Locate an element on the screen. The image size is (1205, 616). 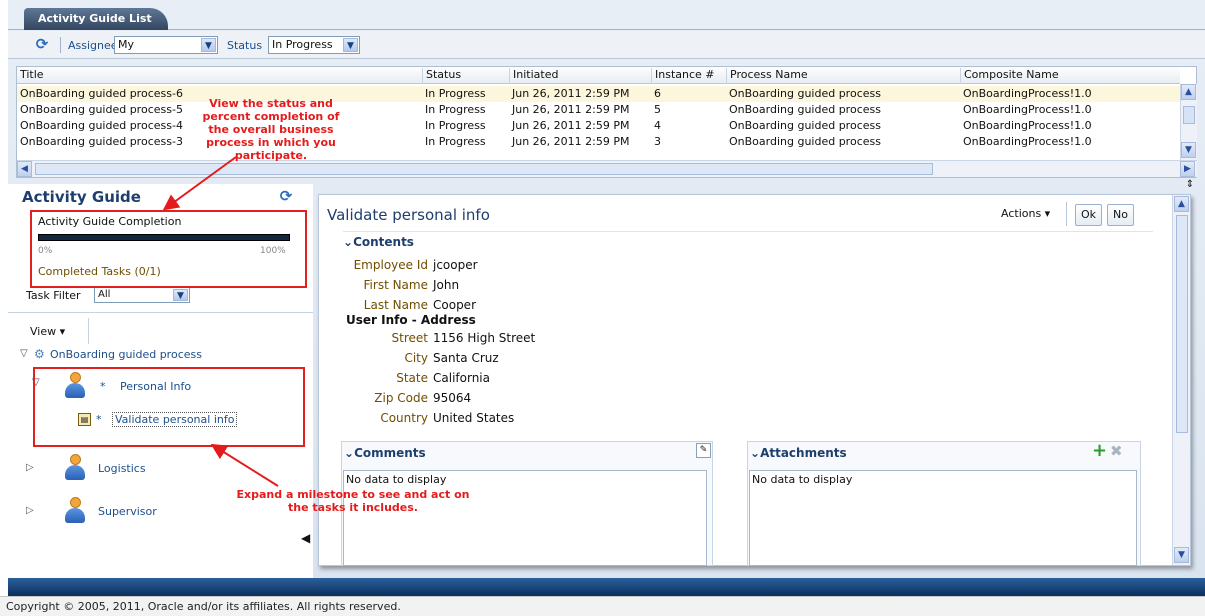
bottom-brand-bar is located at coordinates (606, 587).